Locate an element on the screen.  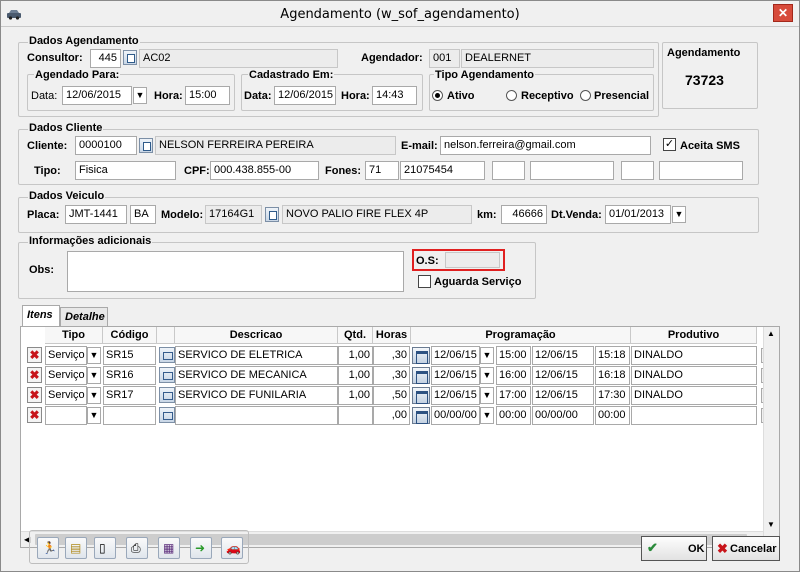
aceita-sms-checkbox: ✓ is located at coordinates (669, 144).